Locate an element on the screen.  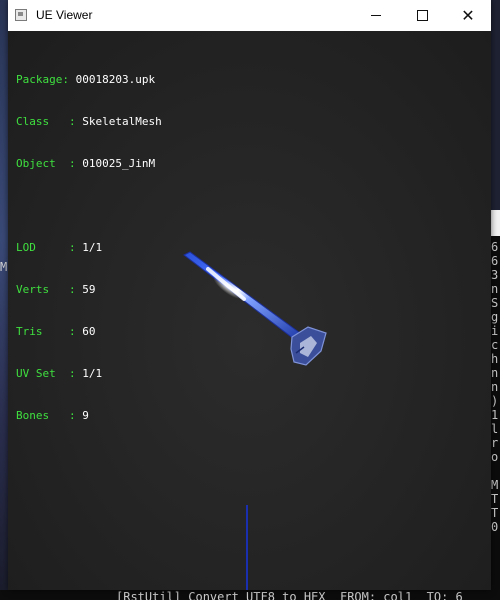
maximize-icon is located at coordinates (422, 15).